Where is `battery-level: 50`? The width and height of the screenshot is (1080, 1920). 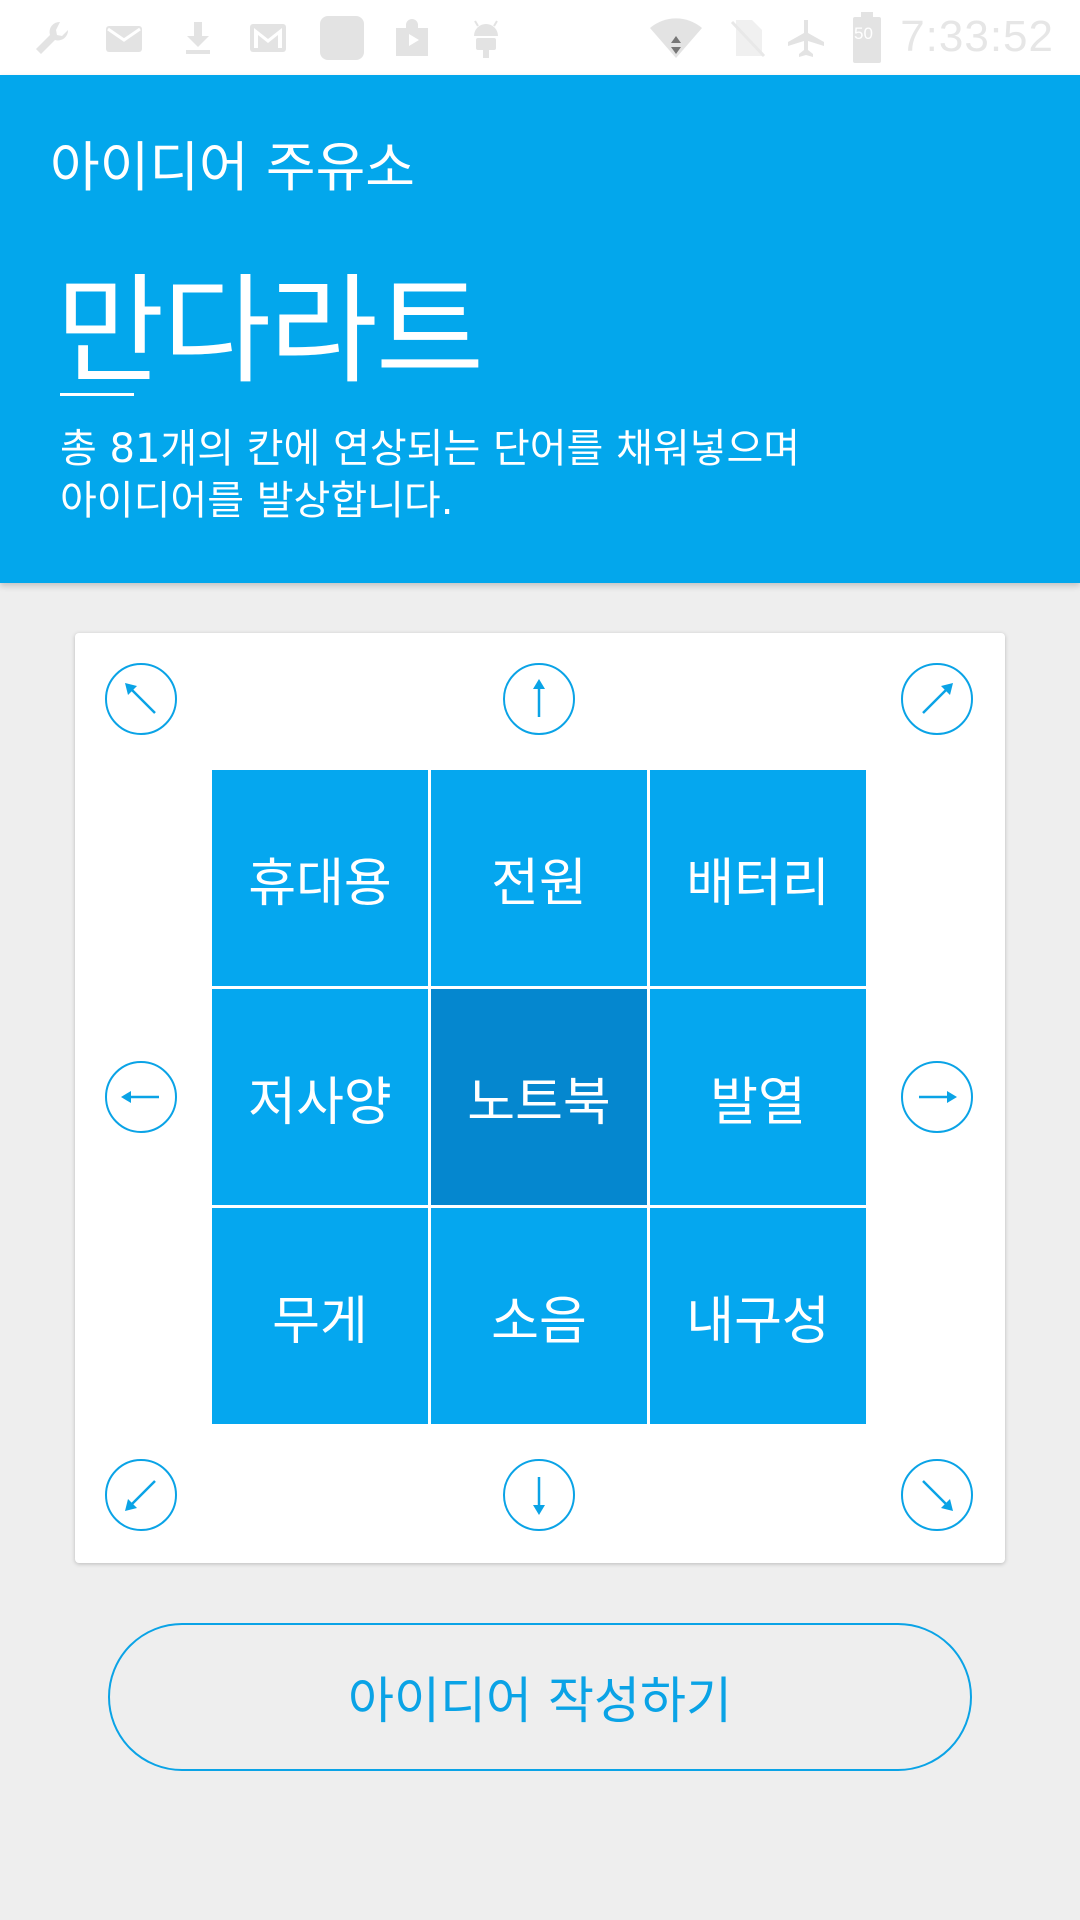 battery-level: 50 is located at coordinates (863, 33).